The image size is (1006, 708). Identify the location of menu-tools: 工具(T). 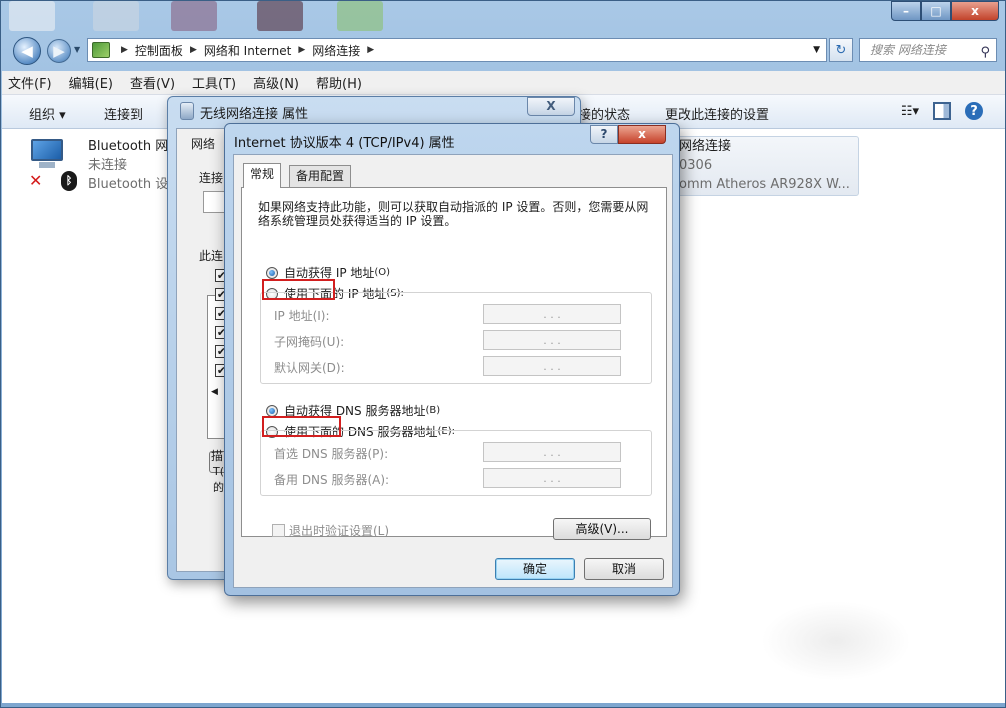
(214, 82).